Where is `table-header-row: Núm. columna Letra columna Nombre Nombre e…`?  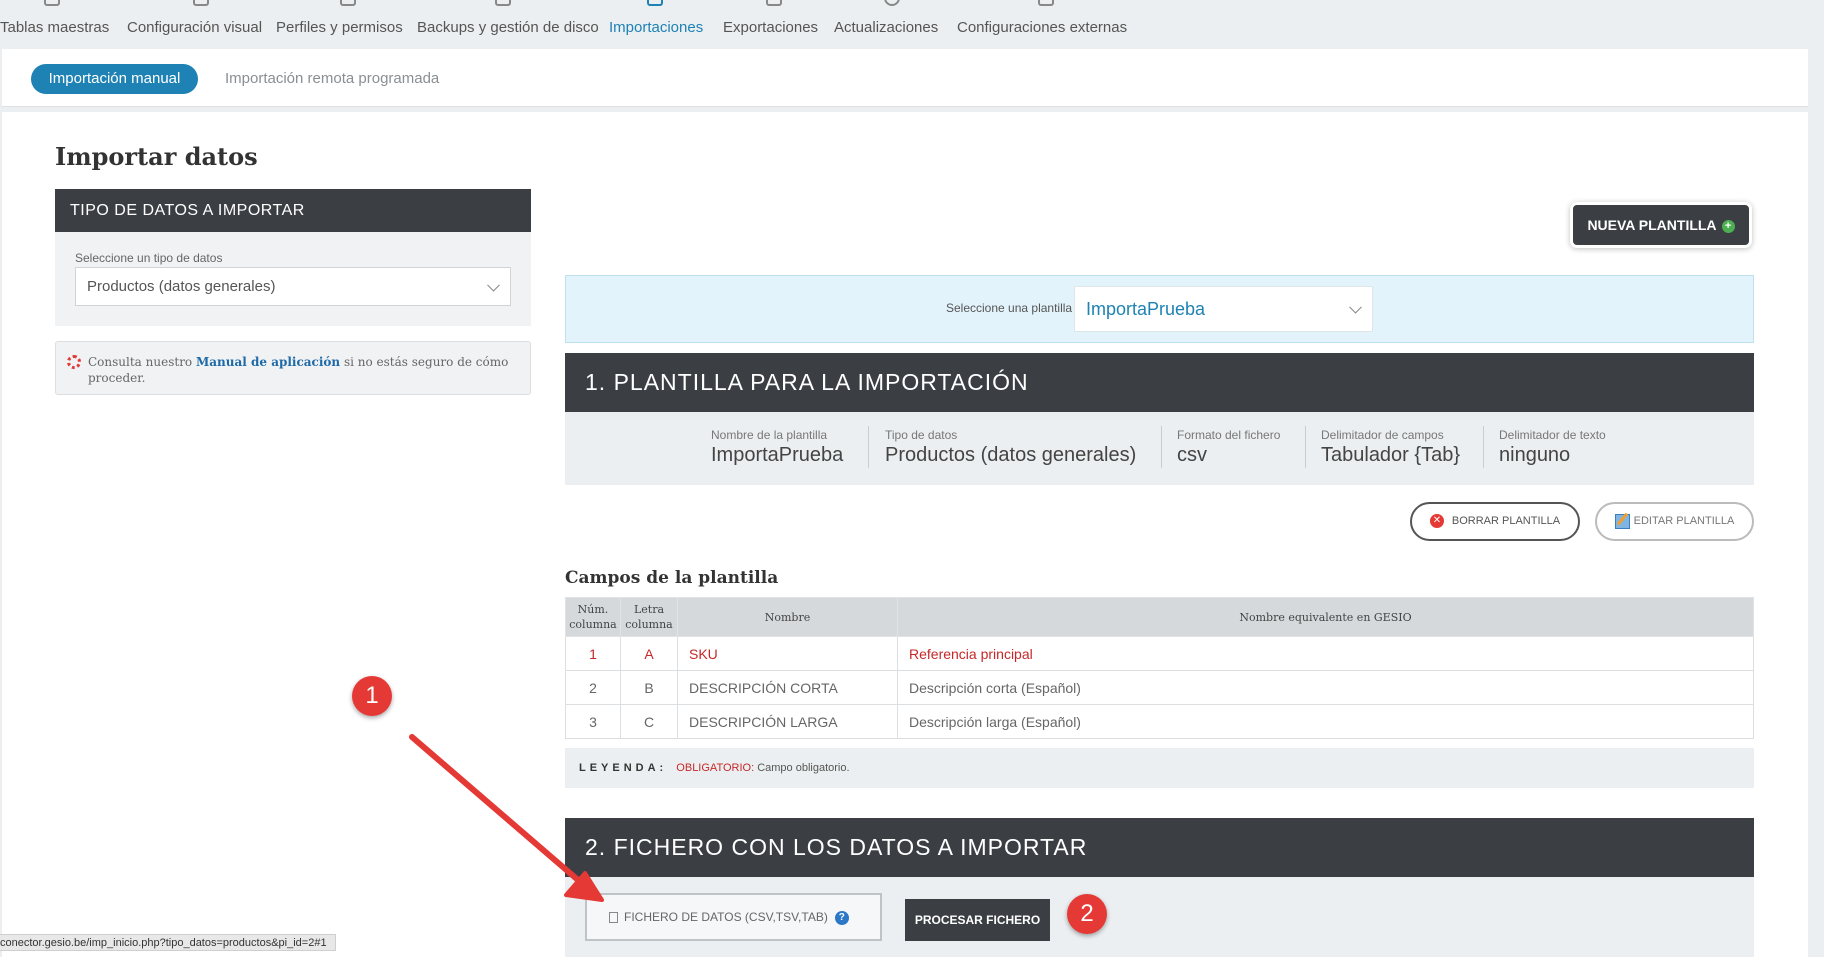
table-header-row: Núm. columna Letra columna Nombre Nombre e… is located at coordinates (1159, 617).